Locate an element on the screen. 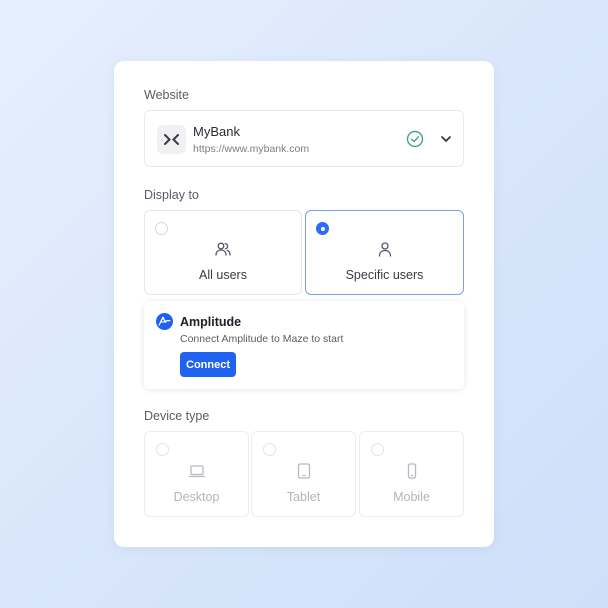 This screenshot has width=608, height=608. chevron-down-icon is located at coordinates (446, 139).